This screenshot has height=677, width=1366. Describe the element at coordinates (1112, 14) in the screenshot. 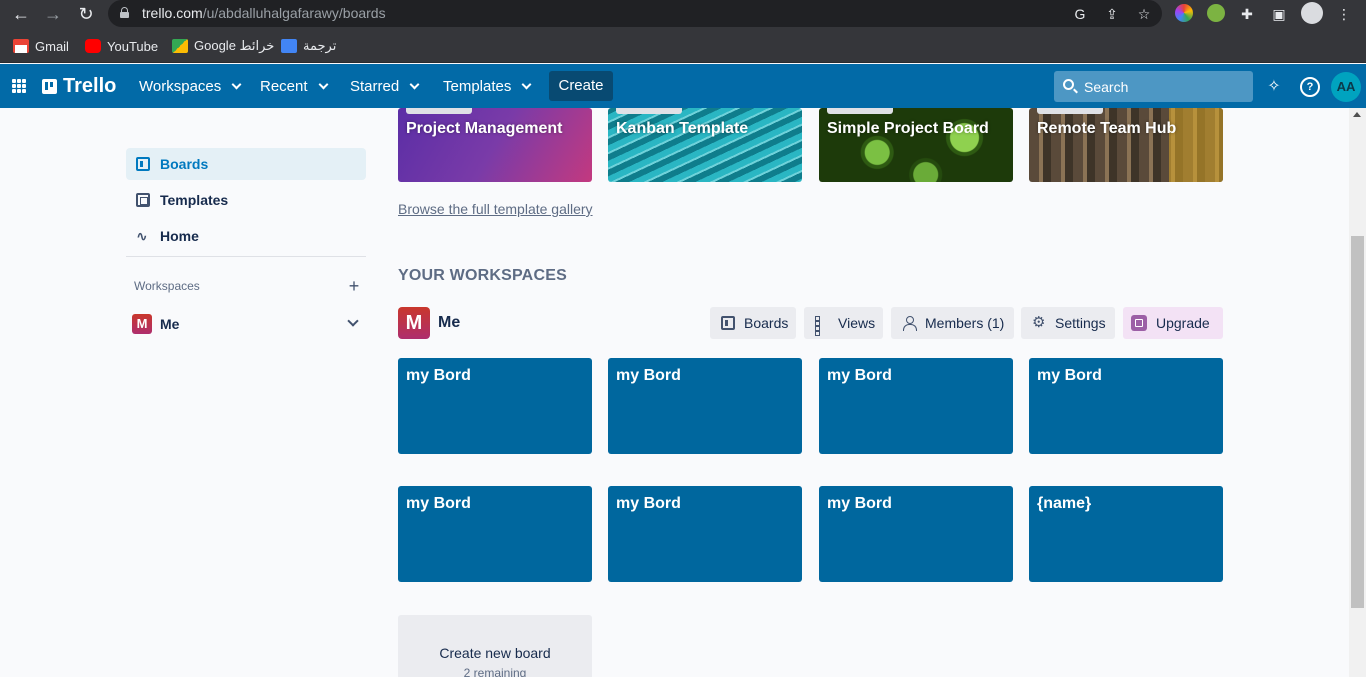

I see `share-icon: ⇪` at that location.